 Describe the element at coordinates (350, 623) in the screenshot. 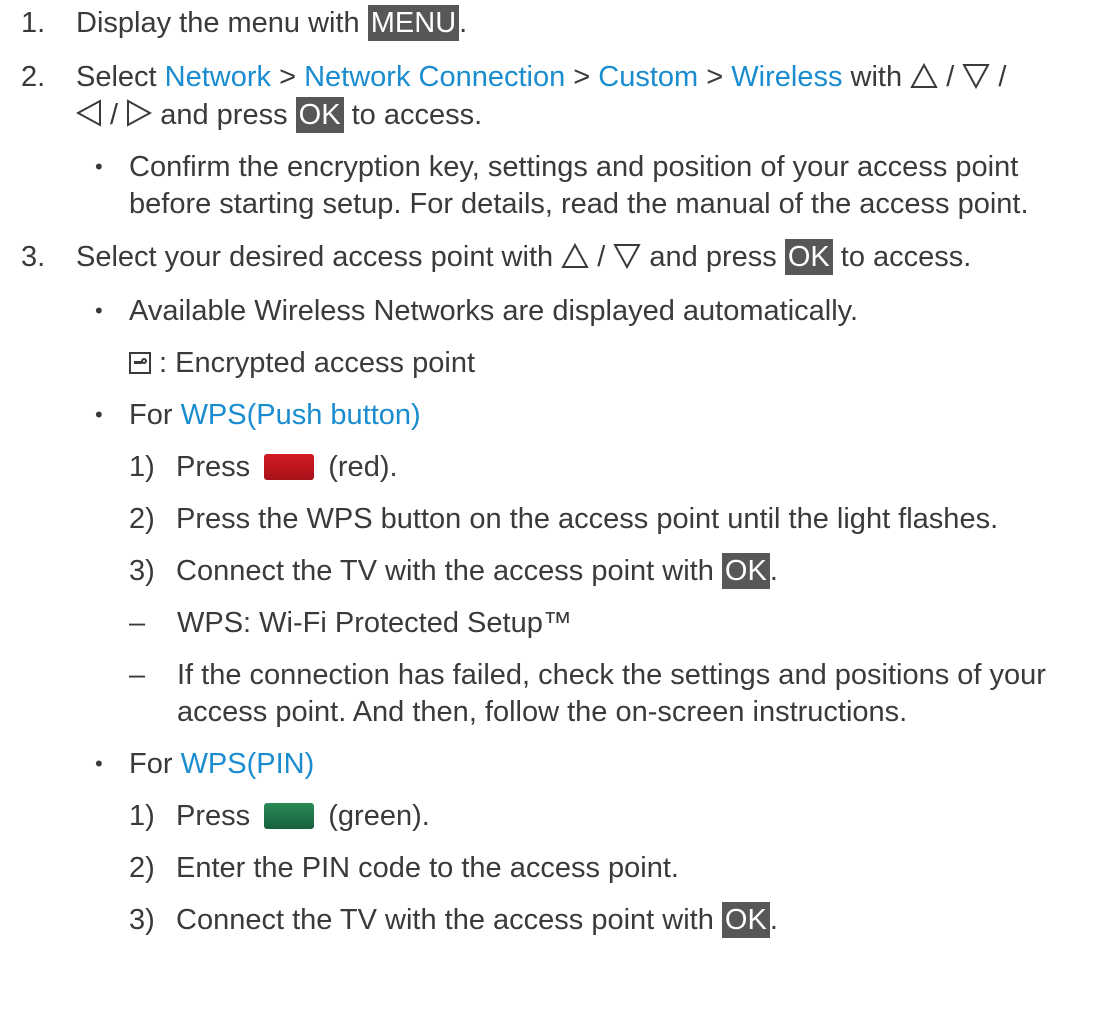

I see `wps-push-note-1: – WPS: Wi-Fi Protected Setup™` at that location.